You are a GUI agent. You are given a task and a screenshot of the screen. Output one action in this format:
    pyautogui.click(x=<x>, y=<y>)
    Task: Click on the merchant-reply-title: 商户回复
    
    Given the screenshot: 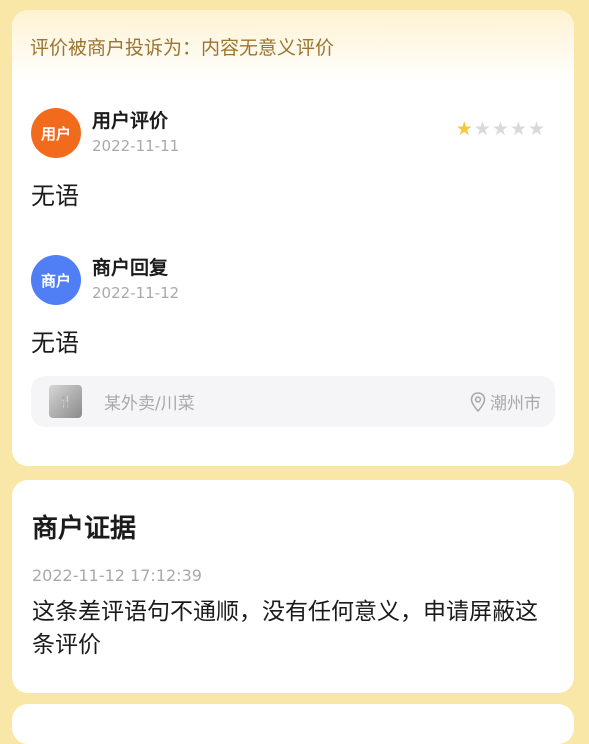 What is the action you would take?
    pyautogui.click(x=130, y=268)
    